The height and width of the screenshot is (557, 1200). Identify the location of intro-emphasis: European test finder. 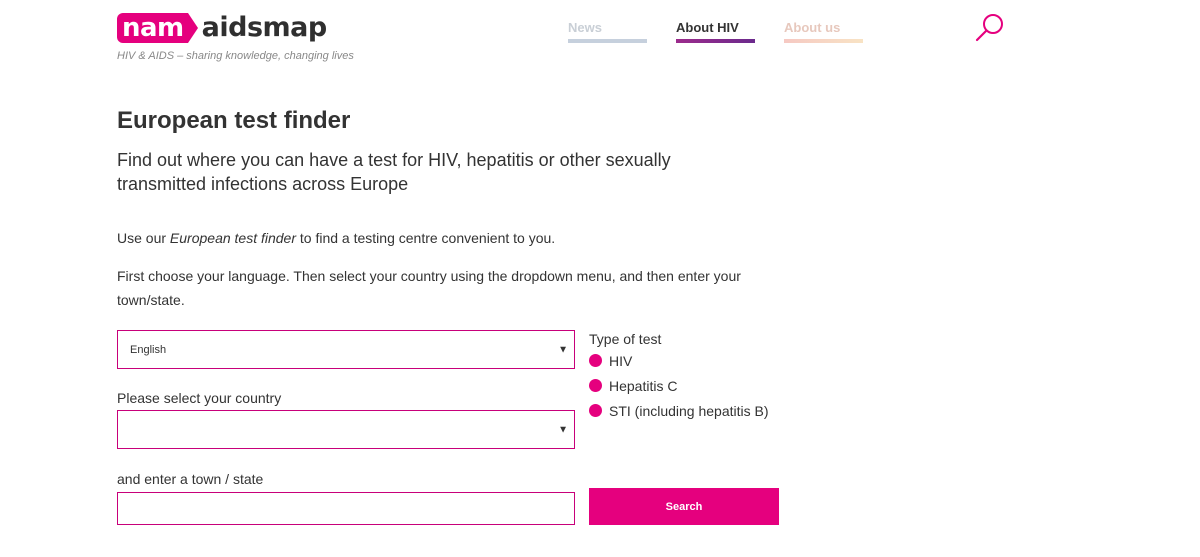
(233, 238).